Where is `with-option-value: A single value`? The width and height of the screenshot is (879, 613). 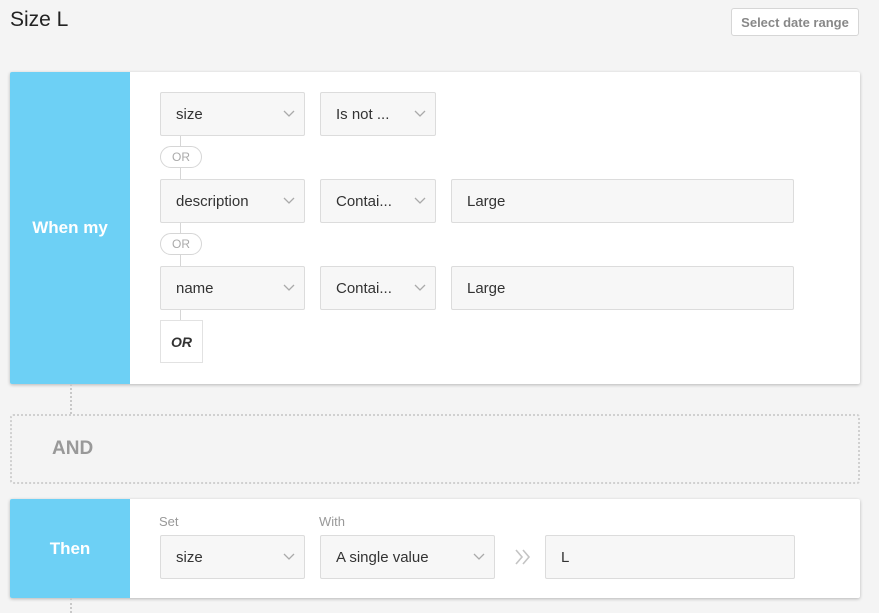
with-option-value: A single value is located at coordinates (382, 557).